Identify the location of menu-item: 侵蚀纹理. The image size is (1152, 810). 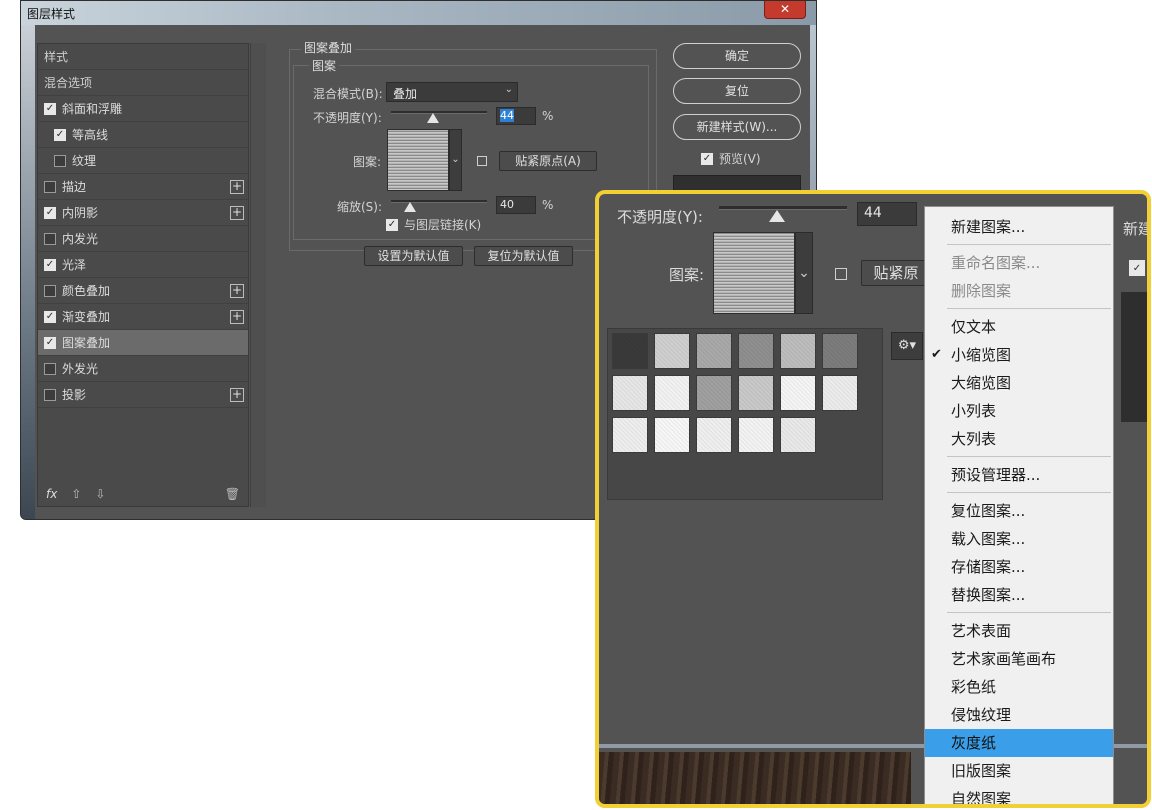
(1019, 715).